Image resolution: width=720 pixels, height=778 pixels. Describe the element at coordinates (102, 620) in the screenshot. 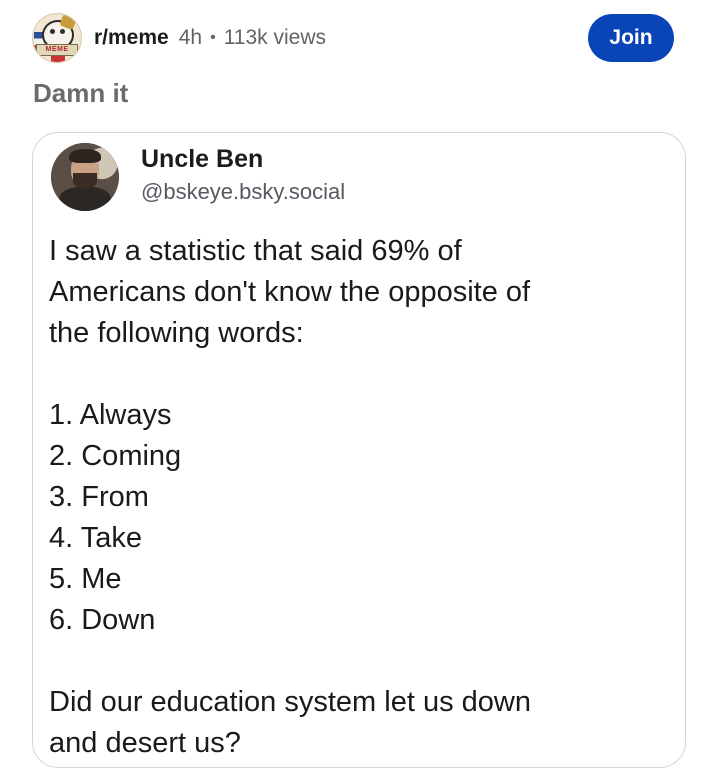

I see `list-item: 6. Down` at that location.